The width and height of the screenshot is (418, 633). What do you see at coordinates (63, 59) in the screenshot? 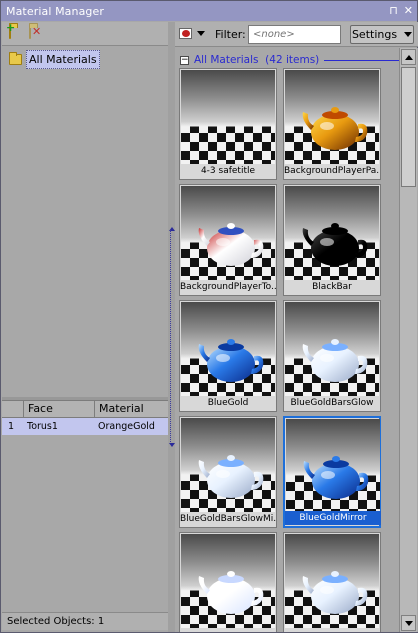
I see `tree-item-label: All Materials` at bounding box center [63, 59].